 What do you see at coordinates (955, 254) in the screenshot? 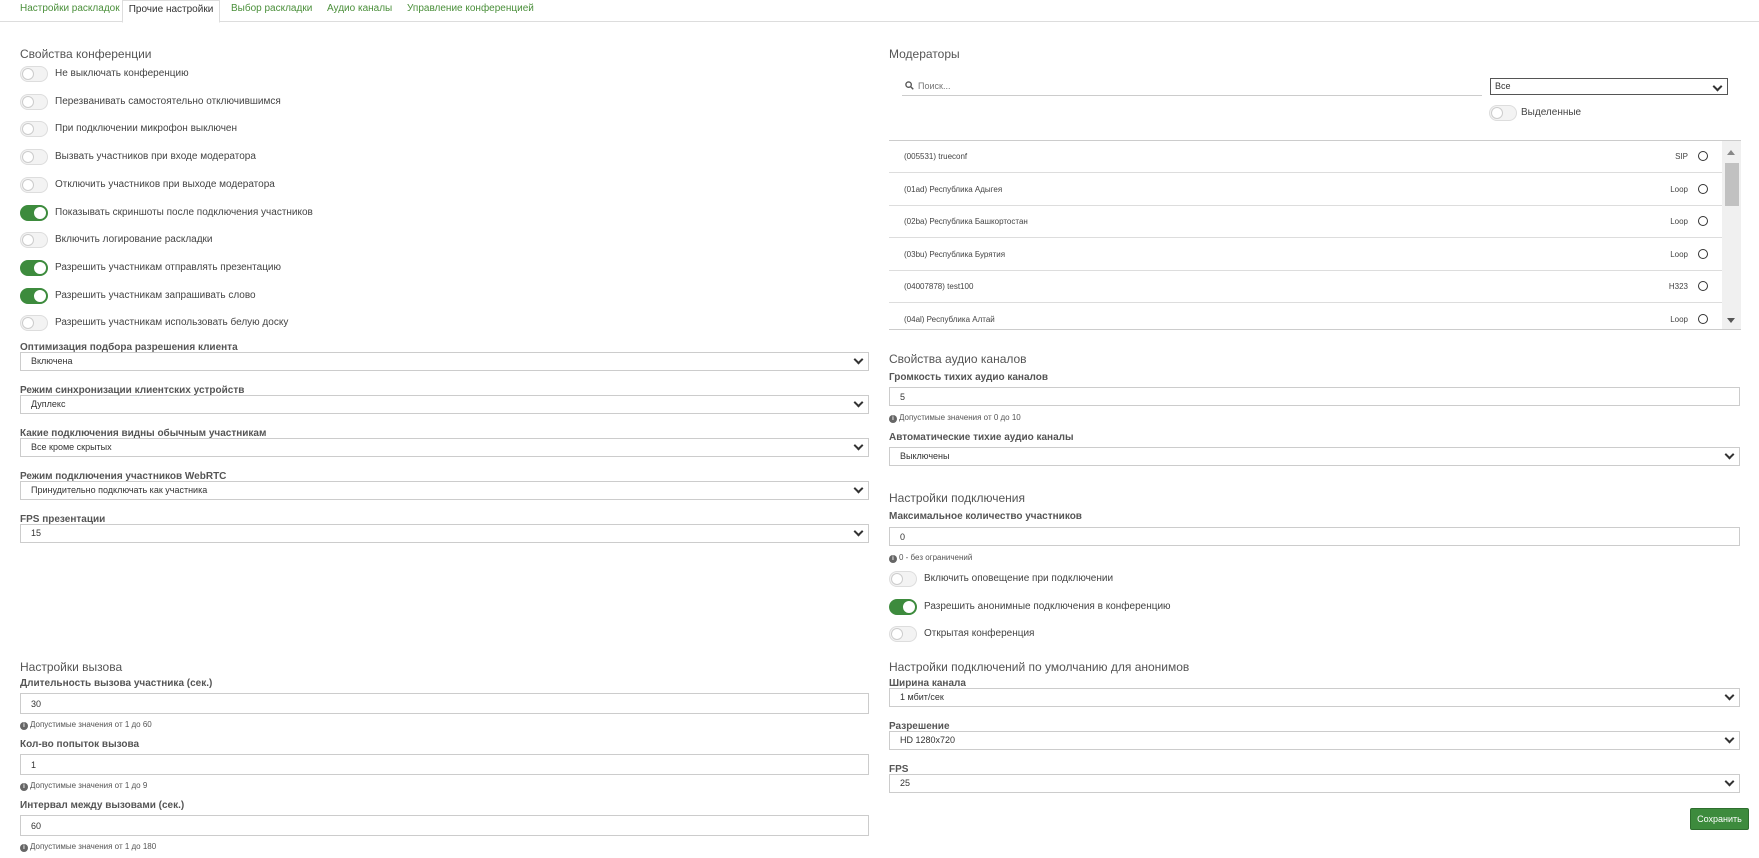
I see `moderator-name: (03bu) Республика Бурятия` at bounding box center [955, 254].